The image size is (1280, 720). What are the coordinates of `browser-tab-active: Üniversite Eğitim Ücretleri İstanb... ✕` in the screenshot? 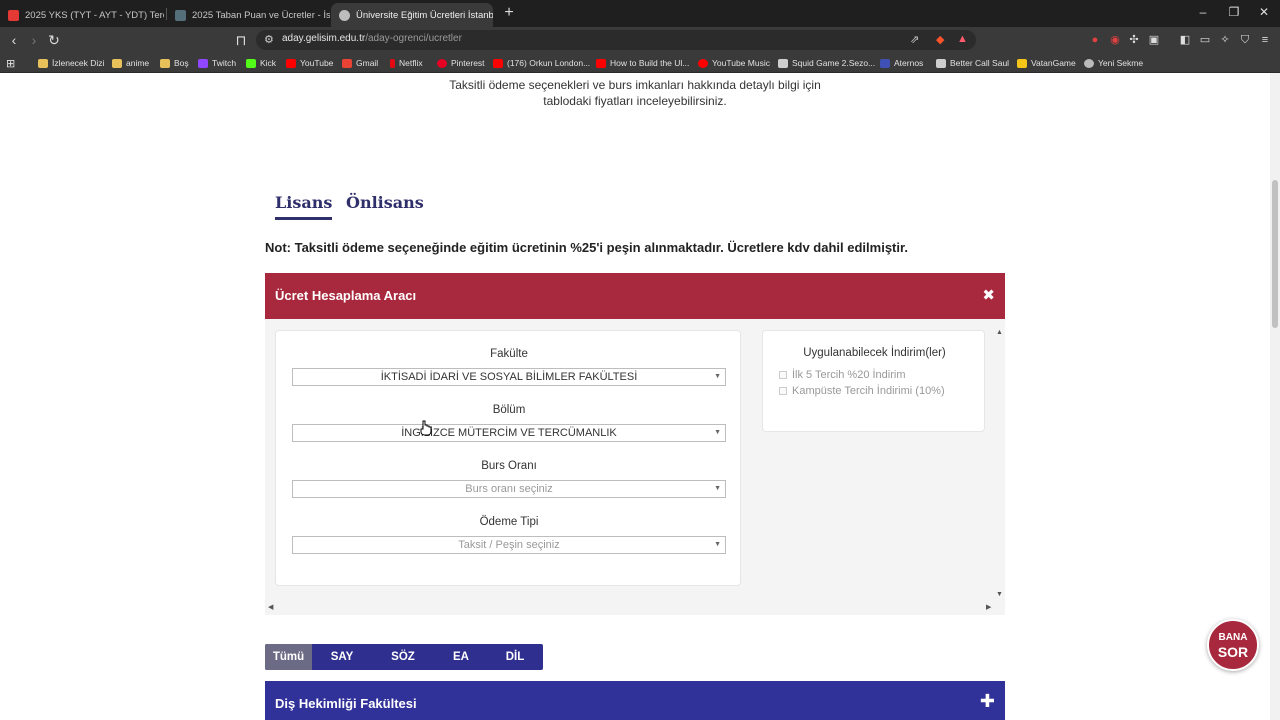 It's located at (412, 15).